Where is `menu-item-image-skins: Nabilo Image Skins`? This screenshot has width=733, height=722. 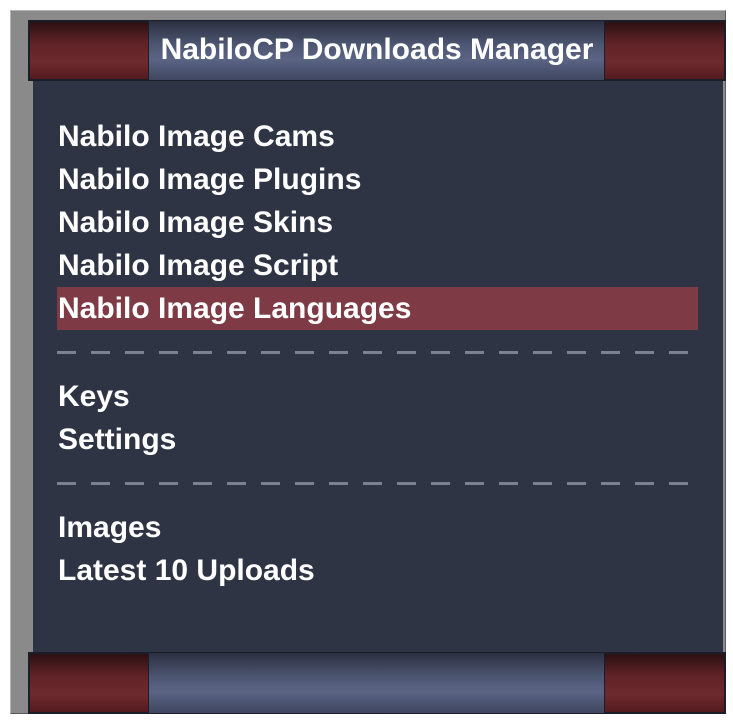 menu-item-image-skins: Nabilo Image Skins is located at coordinates (377, 222).